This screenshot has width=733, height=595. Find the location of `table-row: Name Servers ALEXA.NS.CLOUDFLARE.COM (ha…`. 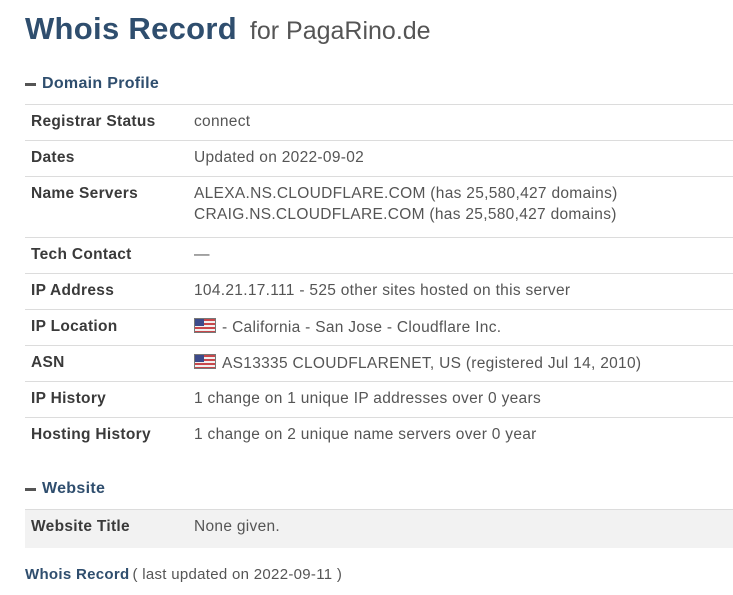

table-row: Name Servers ALEXA.NS.CLOUDFLARE.COM (ha… is located at coordinates (379, 207).